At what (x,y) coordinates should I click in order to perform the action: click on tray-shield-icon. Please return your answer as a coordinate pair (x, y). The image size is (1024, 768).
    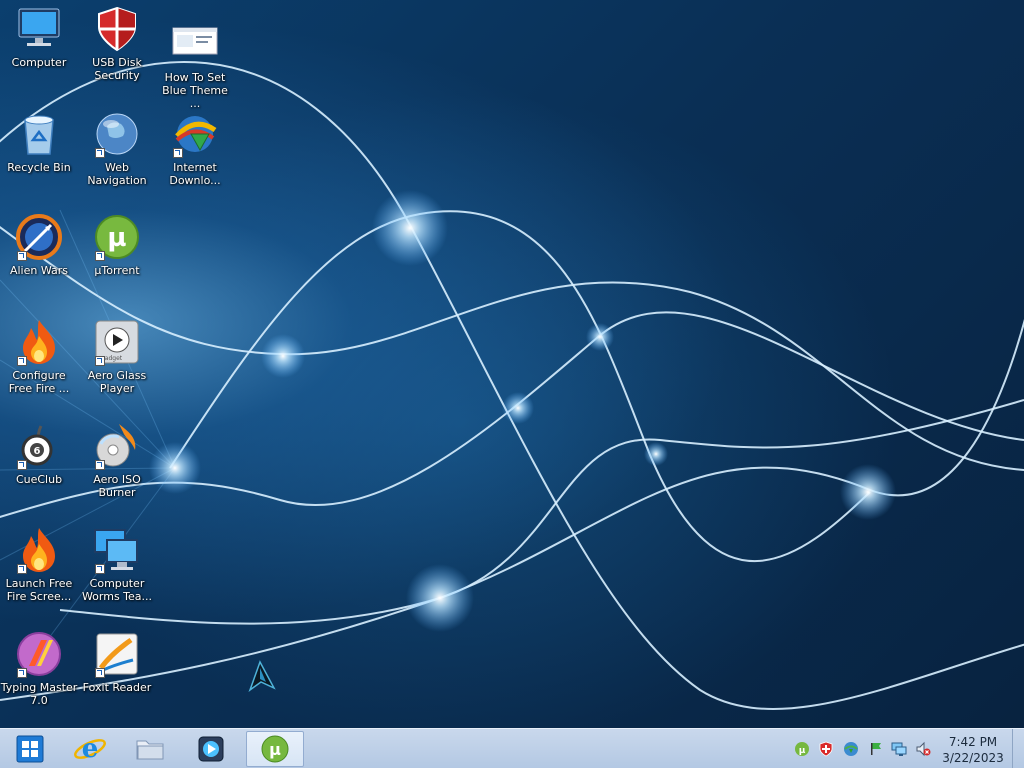
    Looking at the image, I should click on (826, 749).